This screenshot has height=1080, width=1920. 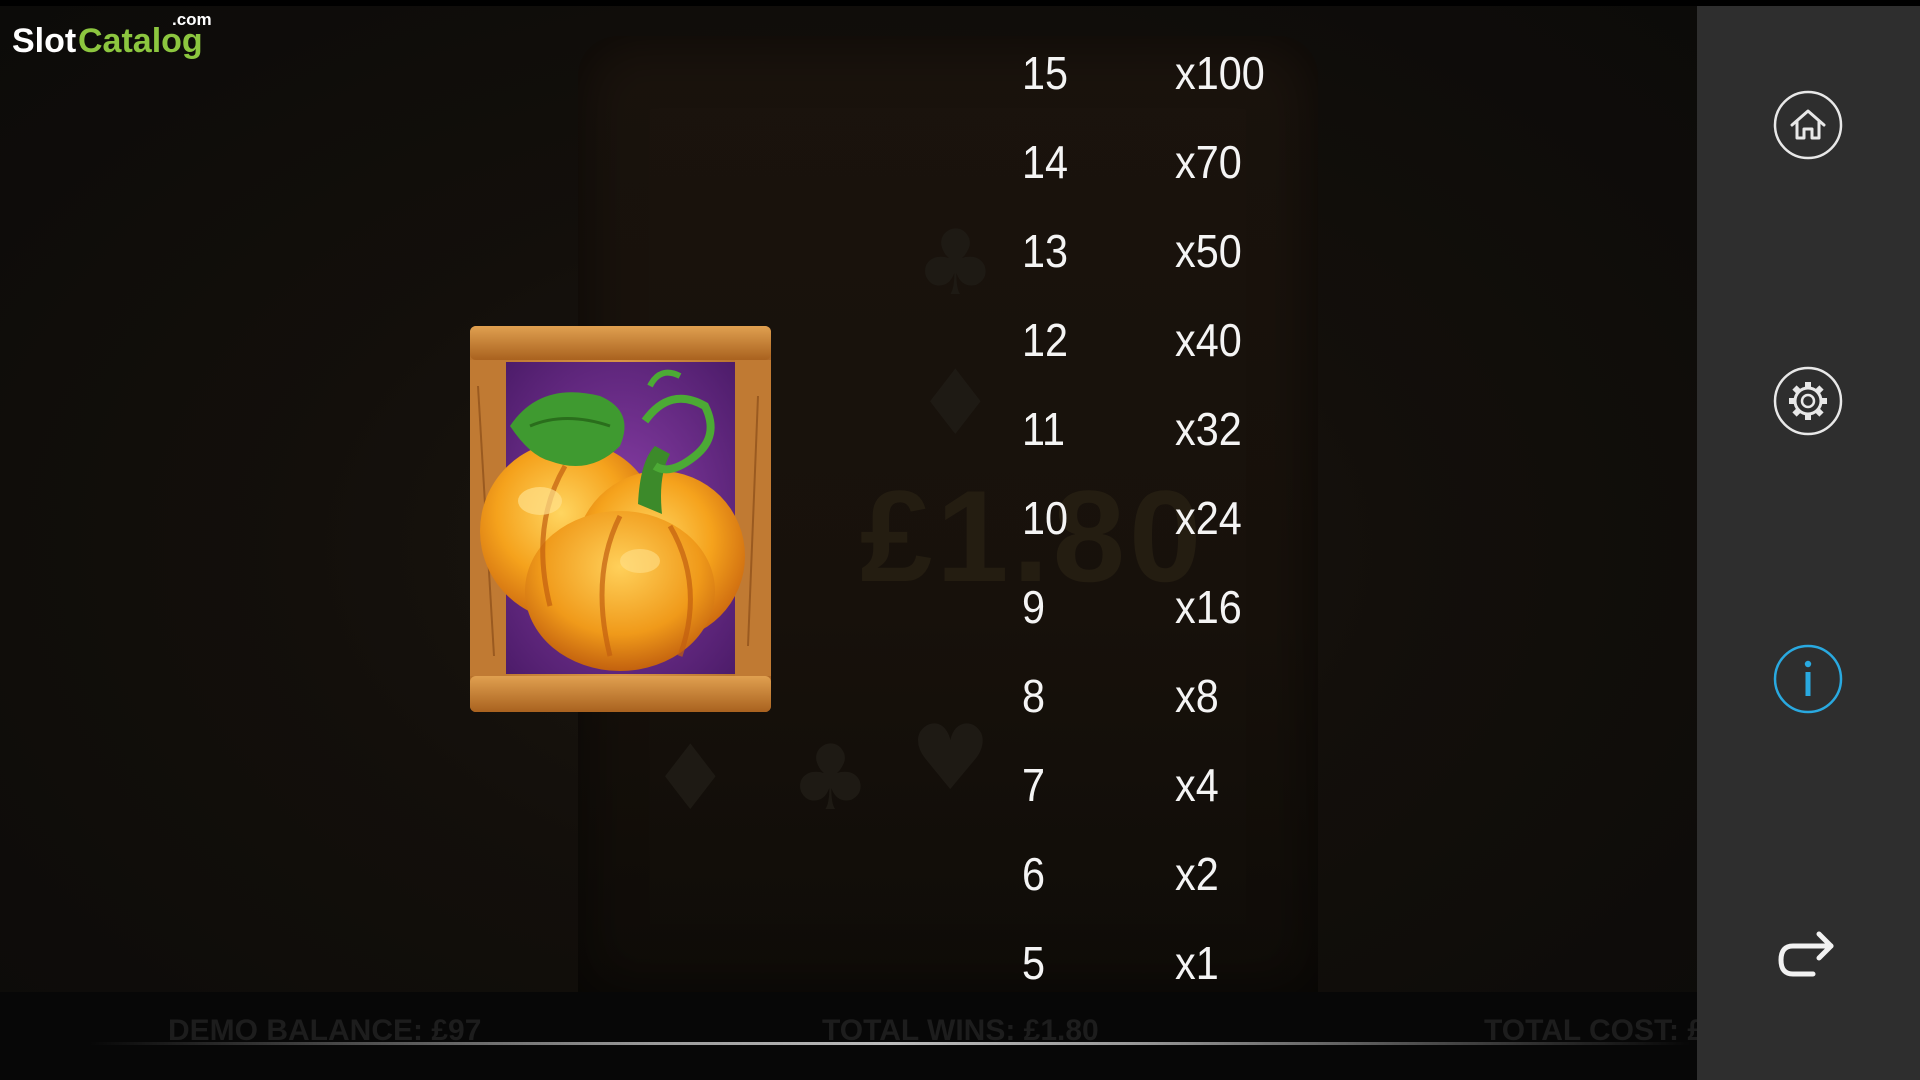 I want to click on info-icon, so click(x=1808, y=679).